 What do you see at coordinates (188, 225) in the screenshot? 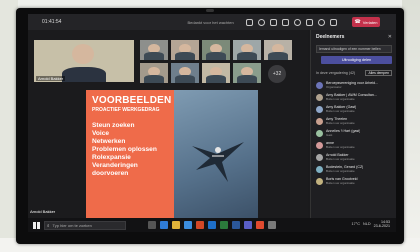
I see `store-icon` at bounding box center [188, 225].